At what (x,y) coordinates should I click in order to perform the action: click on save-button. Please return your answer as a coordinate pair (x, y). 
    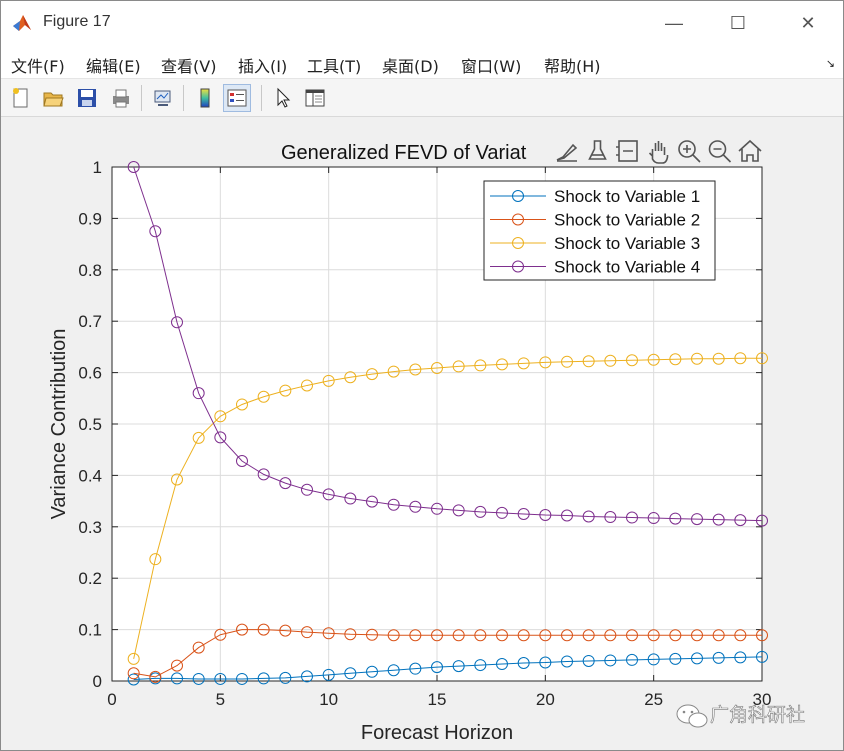
    Looking at the image, I should click on (87, 98).